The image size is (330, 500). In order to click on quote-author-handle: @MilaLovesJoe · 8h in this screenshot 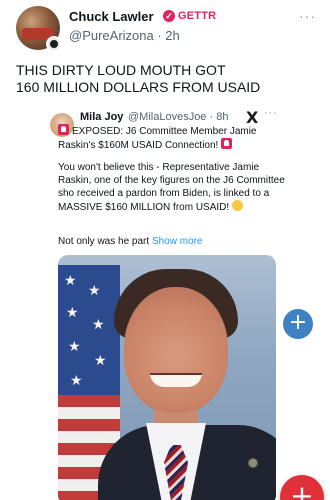, I will do `click(178, 117)`.